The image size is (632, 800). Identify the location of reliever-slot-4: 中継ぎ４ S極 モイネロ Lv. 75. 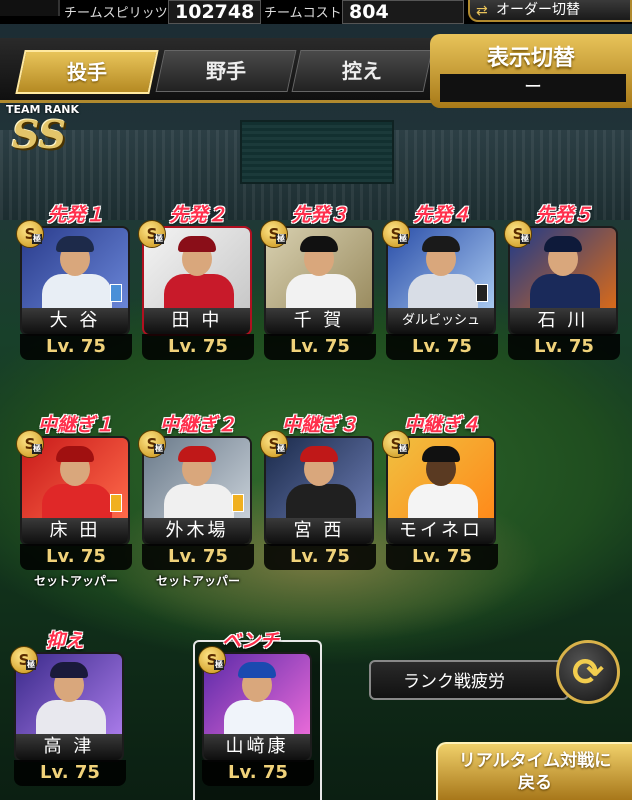
(440, 500).